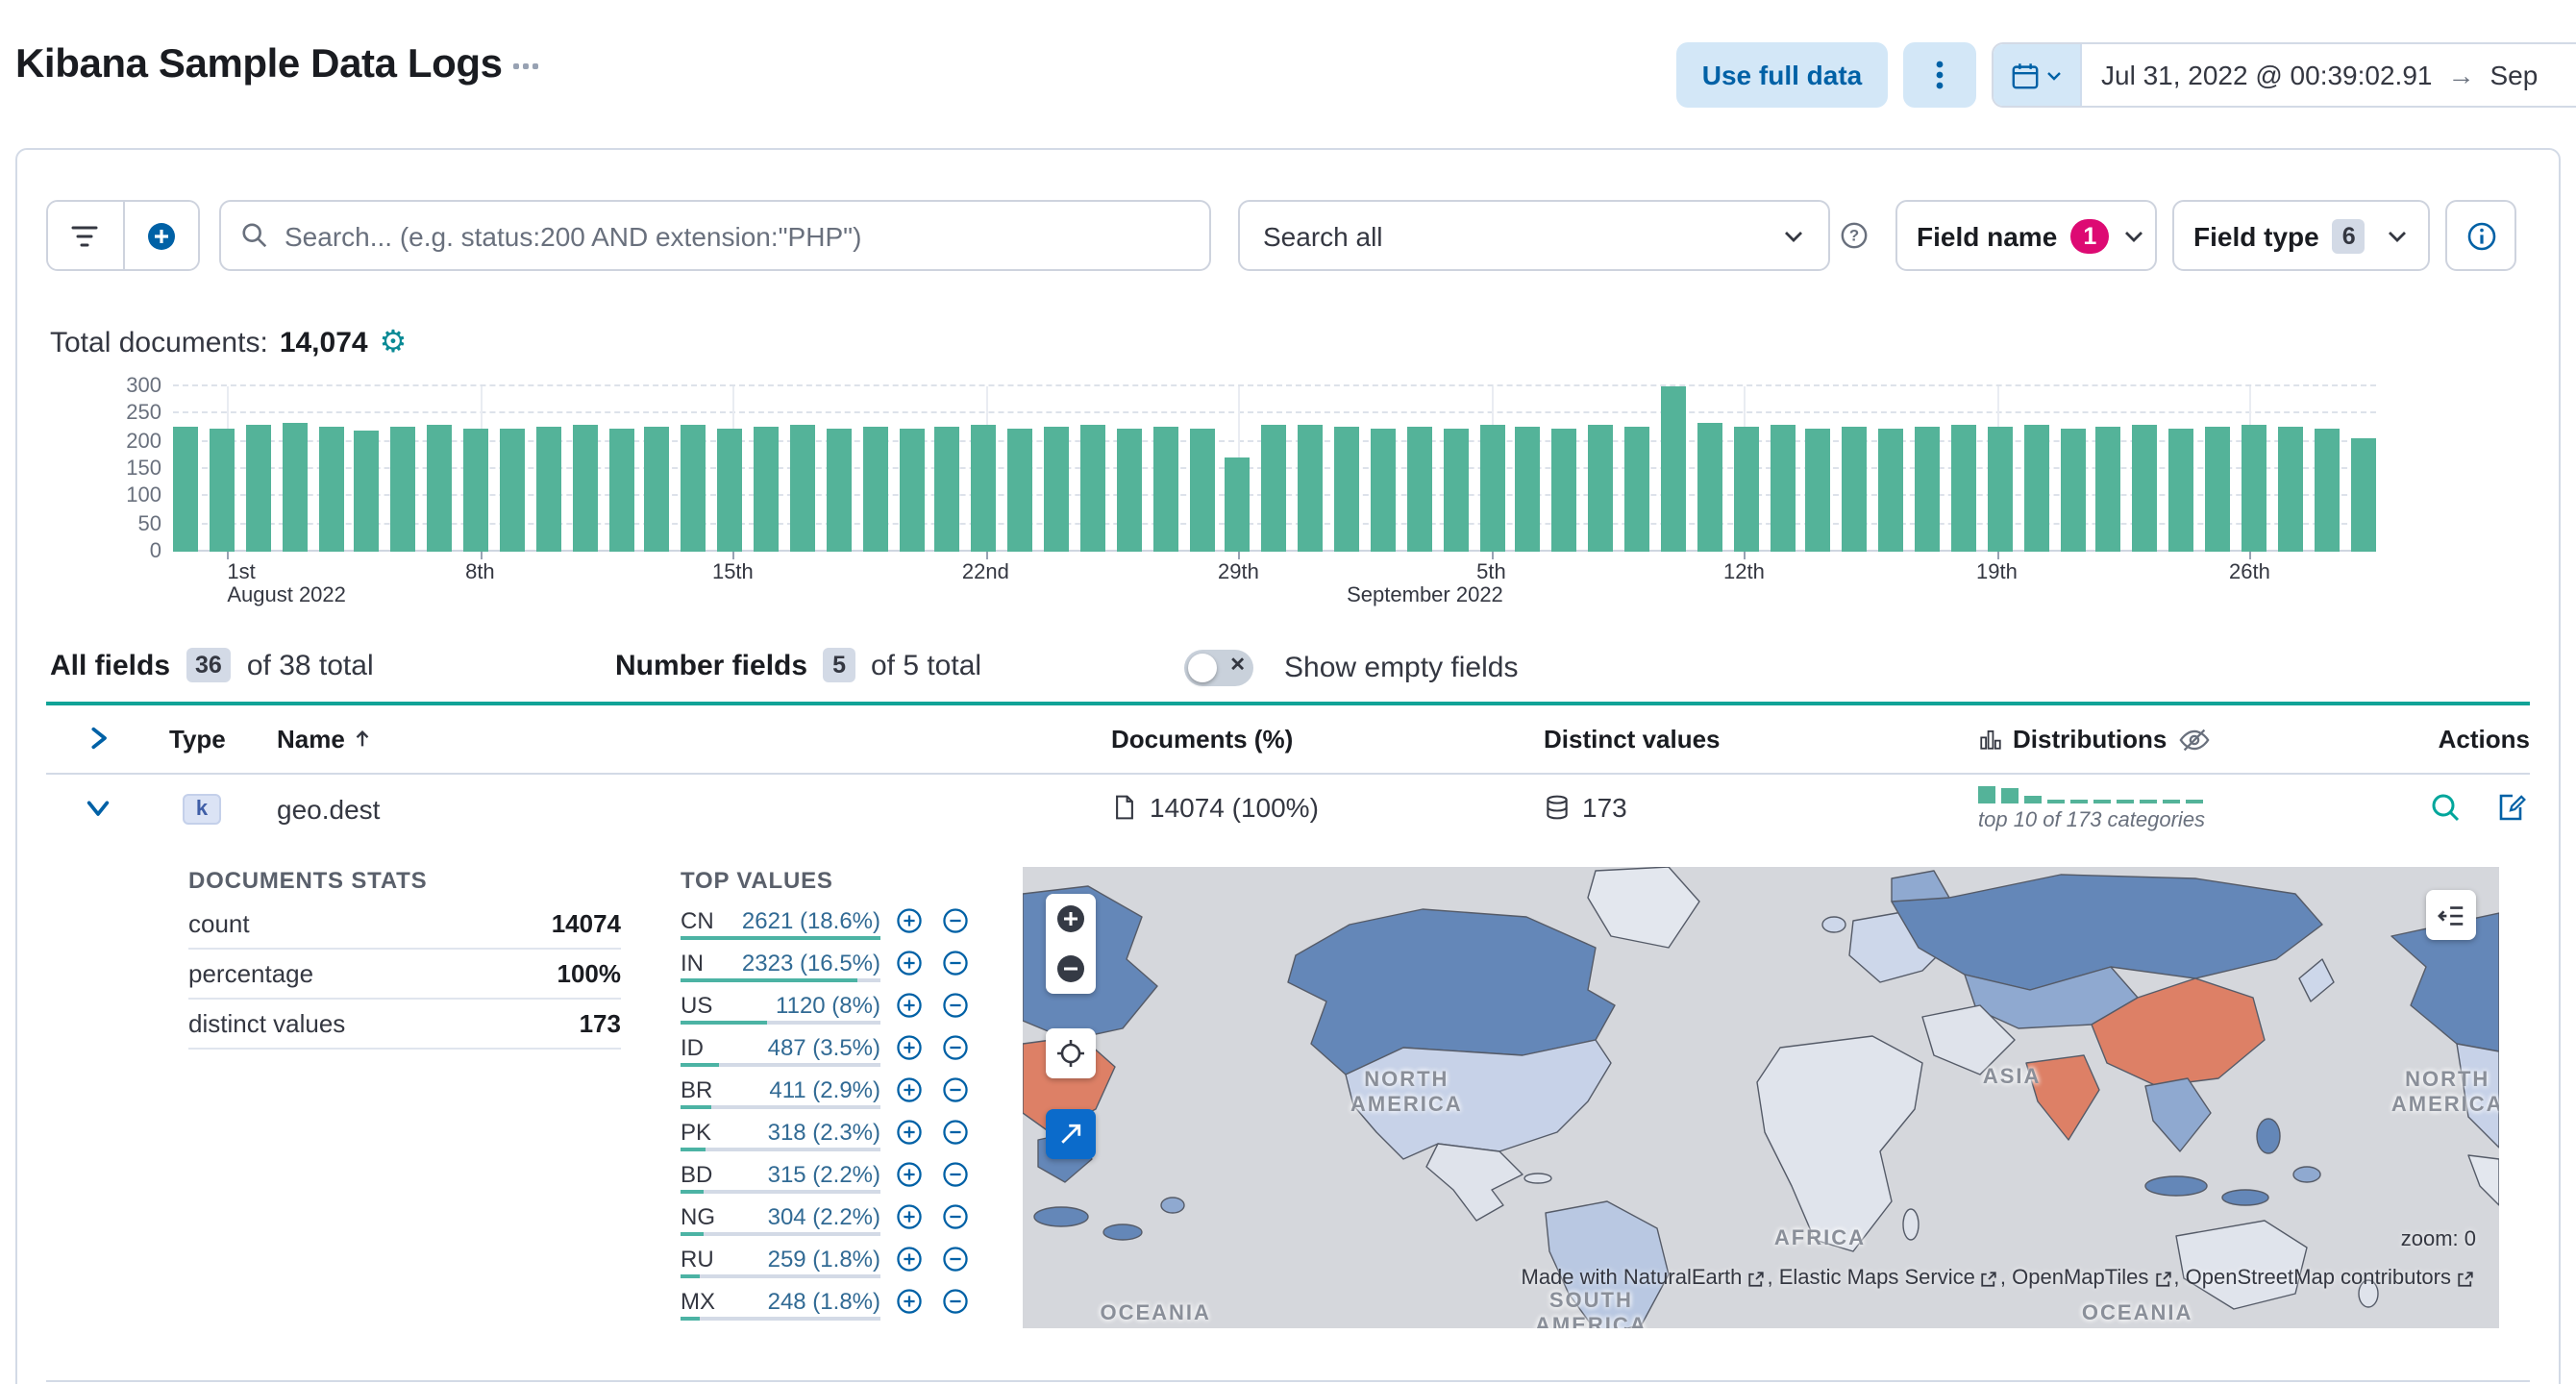 This screenshot has height=1384, width=2576. What do you see at coordinates (98, 807) in the screenshot?
I see `collapse-row-button` at bounding box center [98, 807].